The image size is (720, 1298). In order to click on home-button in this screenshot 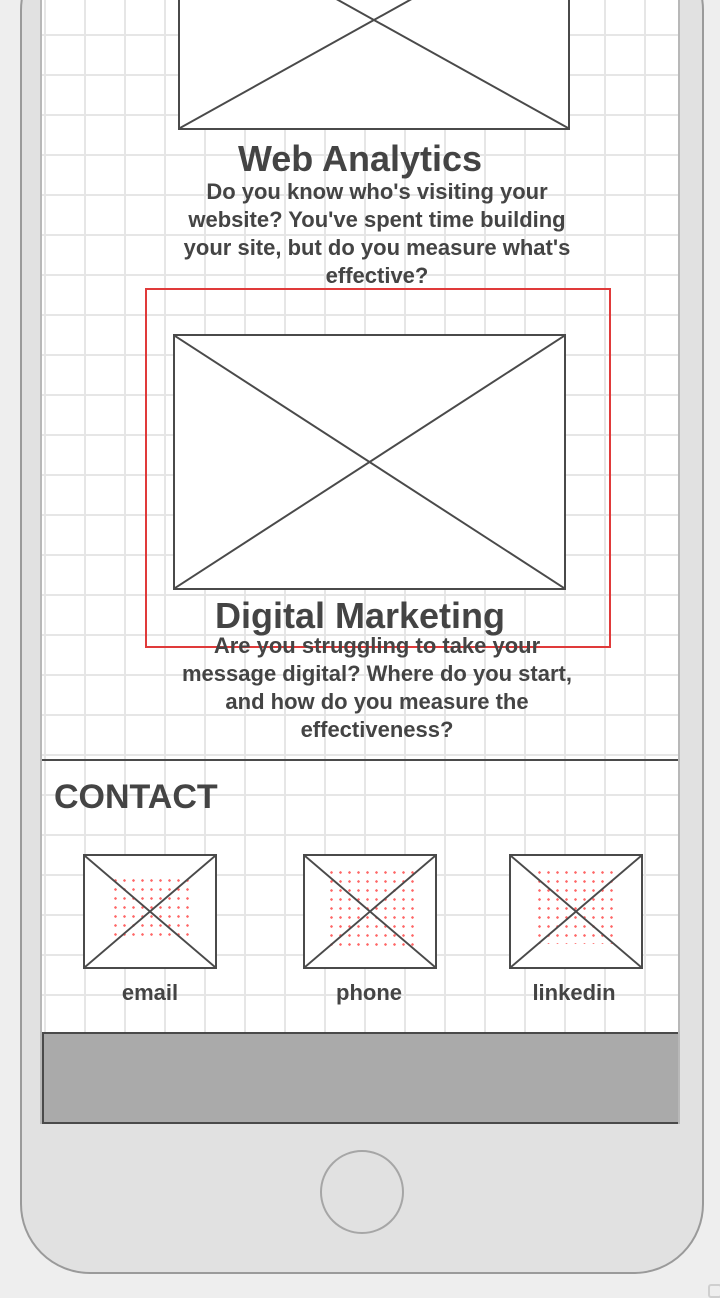, I will do `click(362, 1192)`.